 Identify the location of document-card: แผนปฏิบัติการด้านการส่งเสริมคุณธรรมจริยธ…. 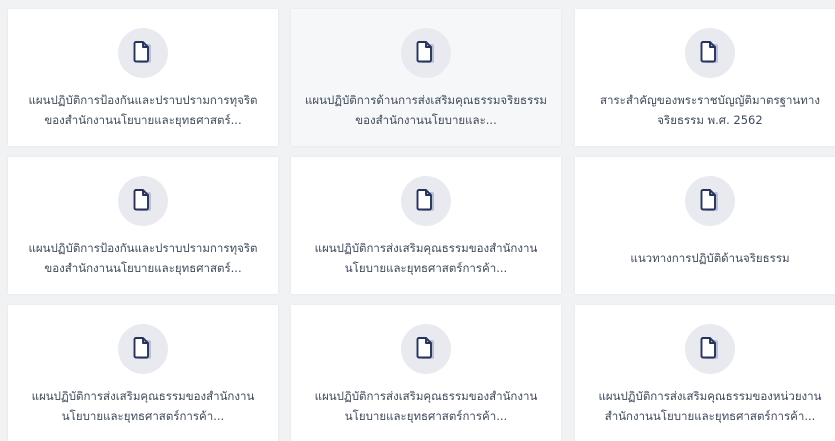
(426, 77).